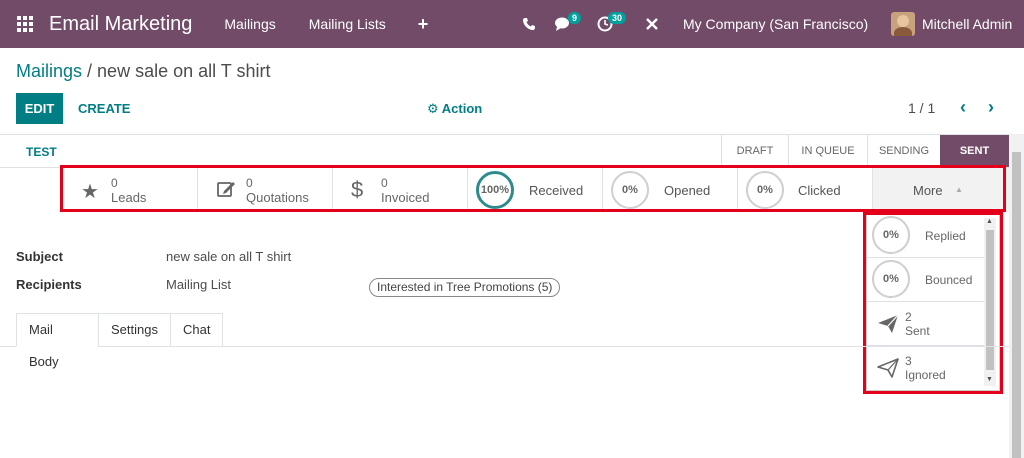 The height and width of the screenshot is (458, 1024). I want to click on stage-in-queue: IN QUEUE, so click(828, 151).